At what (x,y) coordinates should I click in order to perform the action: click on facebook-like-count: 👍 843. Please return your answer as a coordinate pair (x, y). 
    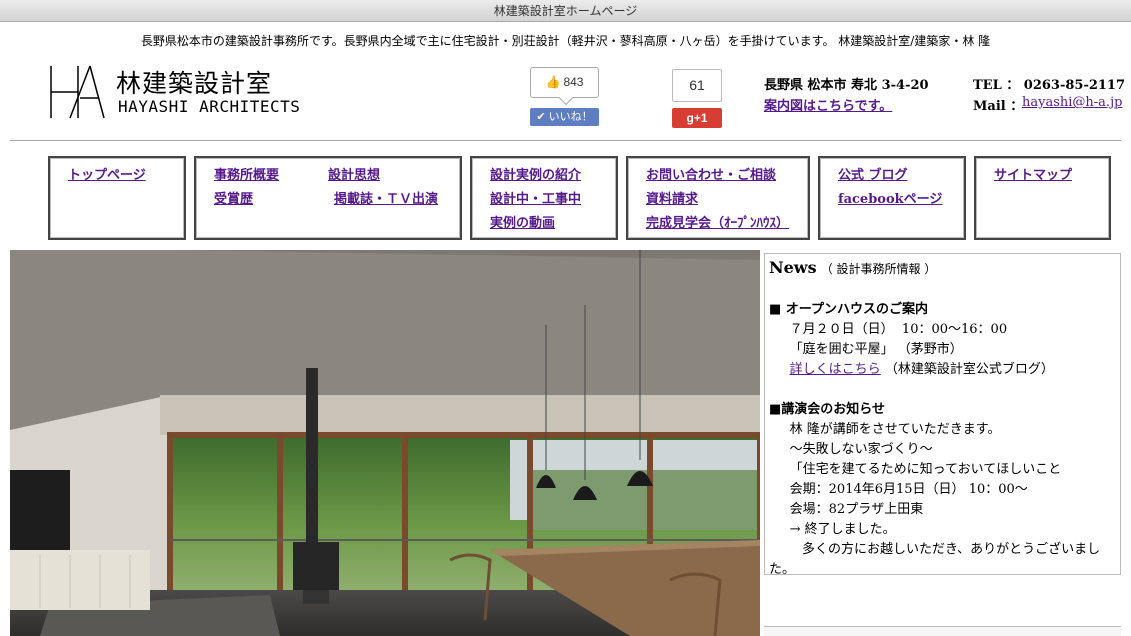
    Looking at the image, I should click on (564, 82).